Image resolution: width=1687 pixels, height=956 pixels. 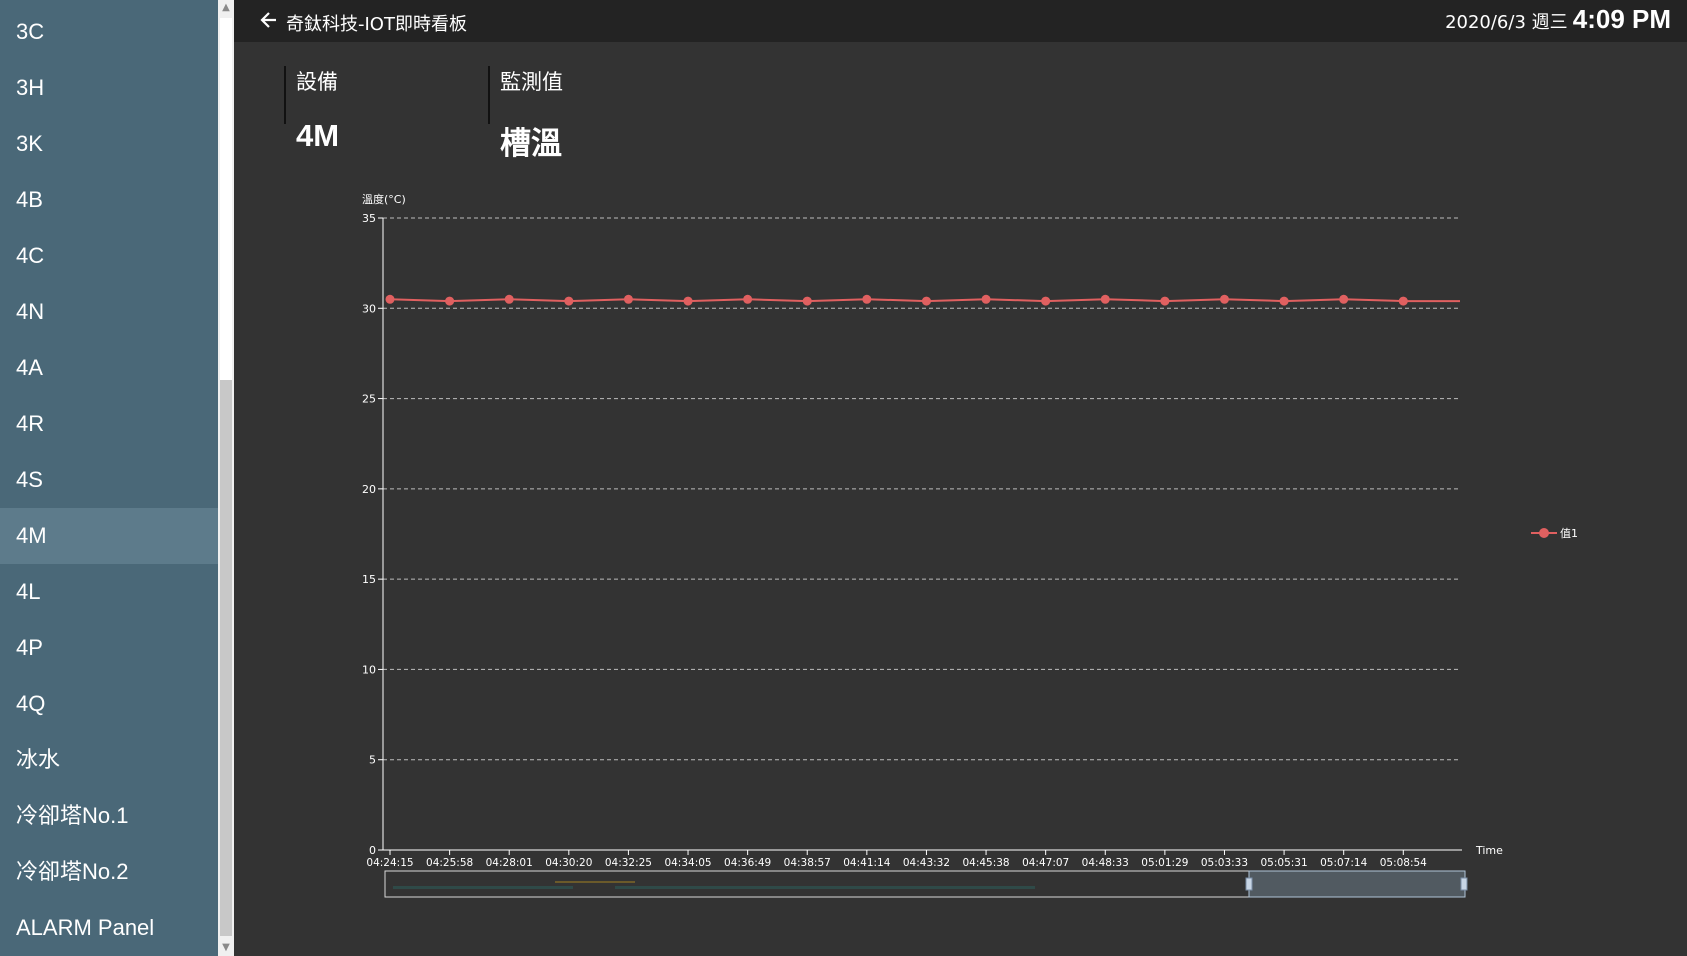 I want to click on x-tick-label: 05:03:33, so click(x=1224, y=863).